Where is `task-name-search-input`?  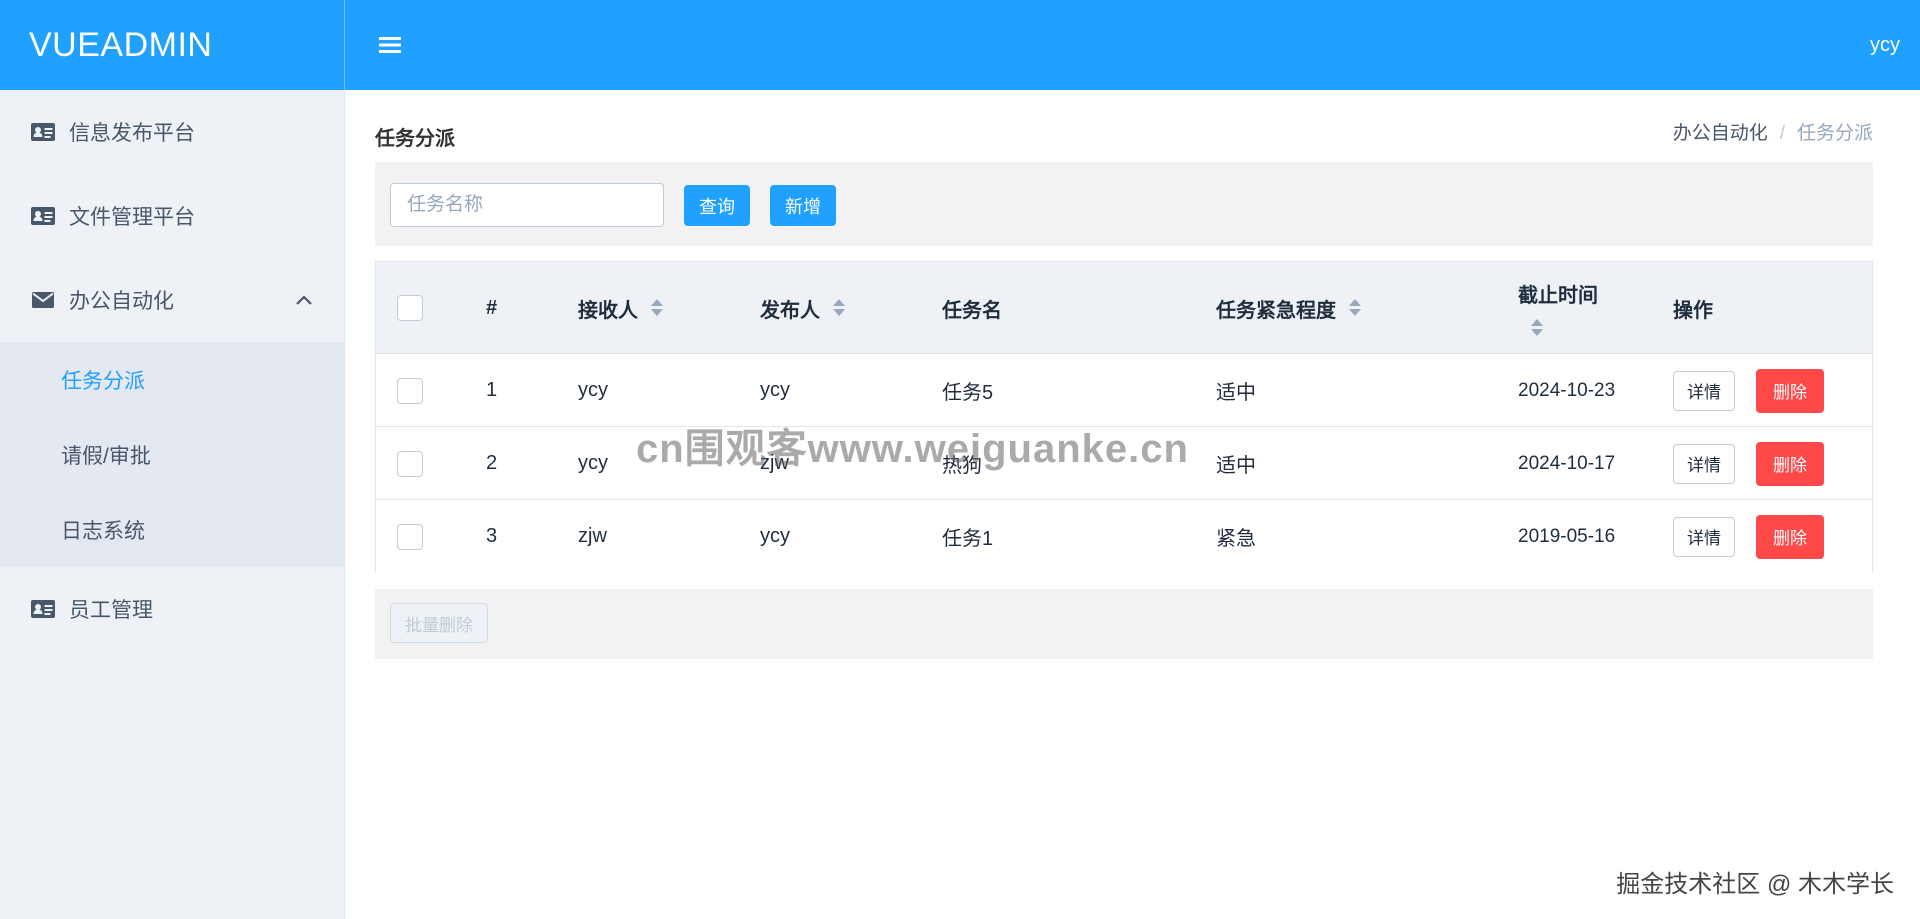 task-name-search-input is located at coordinates (527, 205).